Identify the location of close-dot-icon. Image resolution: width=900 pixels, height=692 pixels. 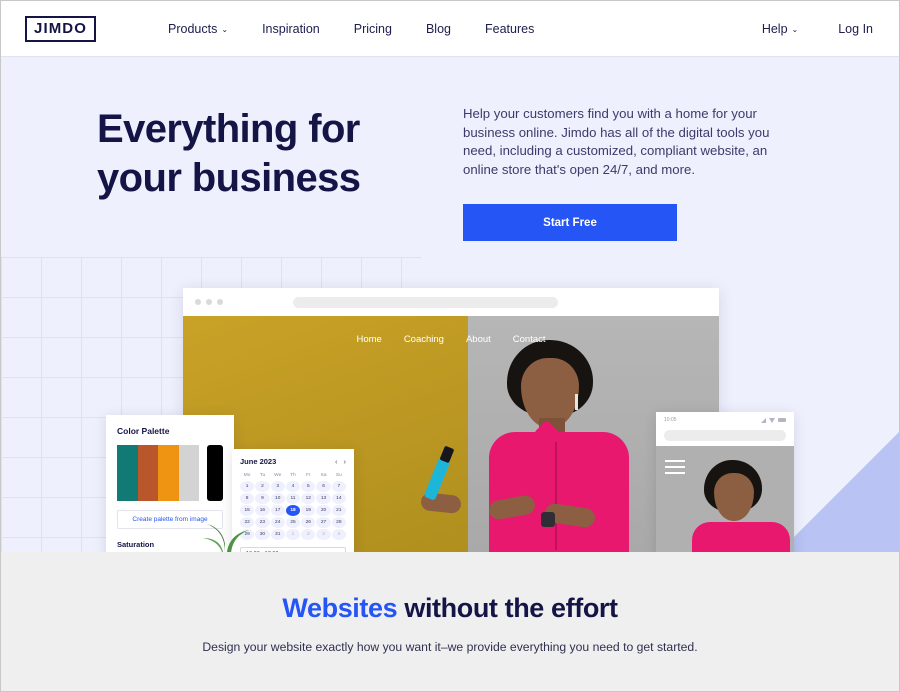
(198, 302).